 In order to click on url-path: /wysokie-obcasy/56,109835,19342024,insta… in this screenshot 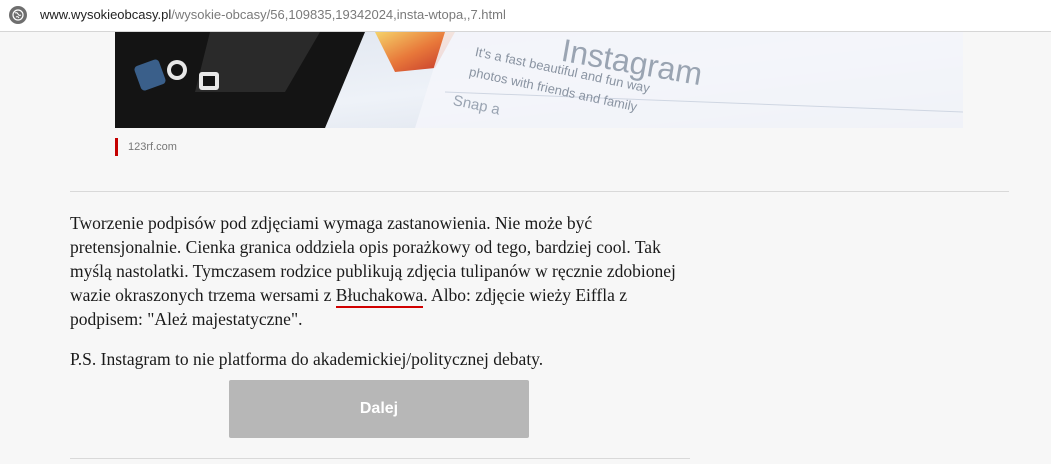, I will do `click(338, 14)`.